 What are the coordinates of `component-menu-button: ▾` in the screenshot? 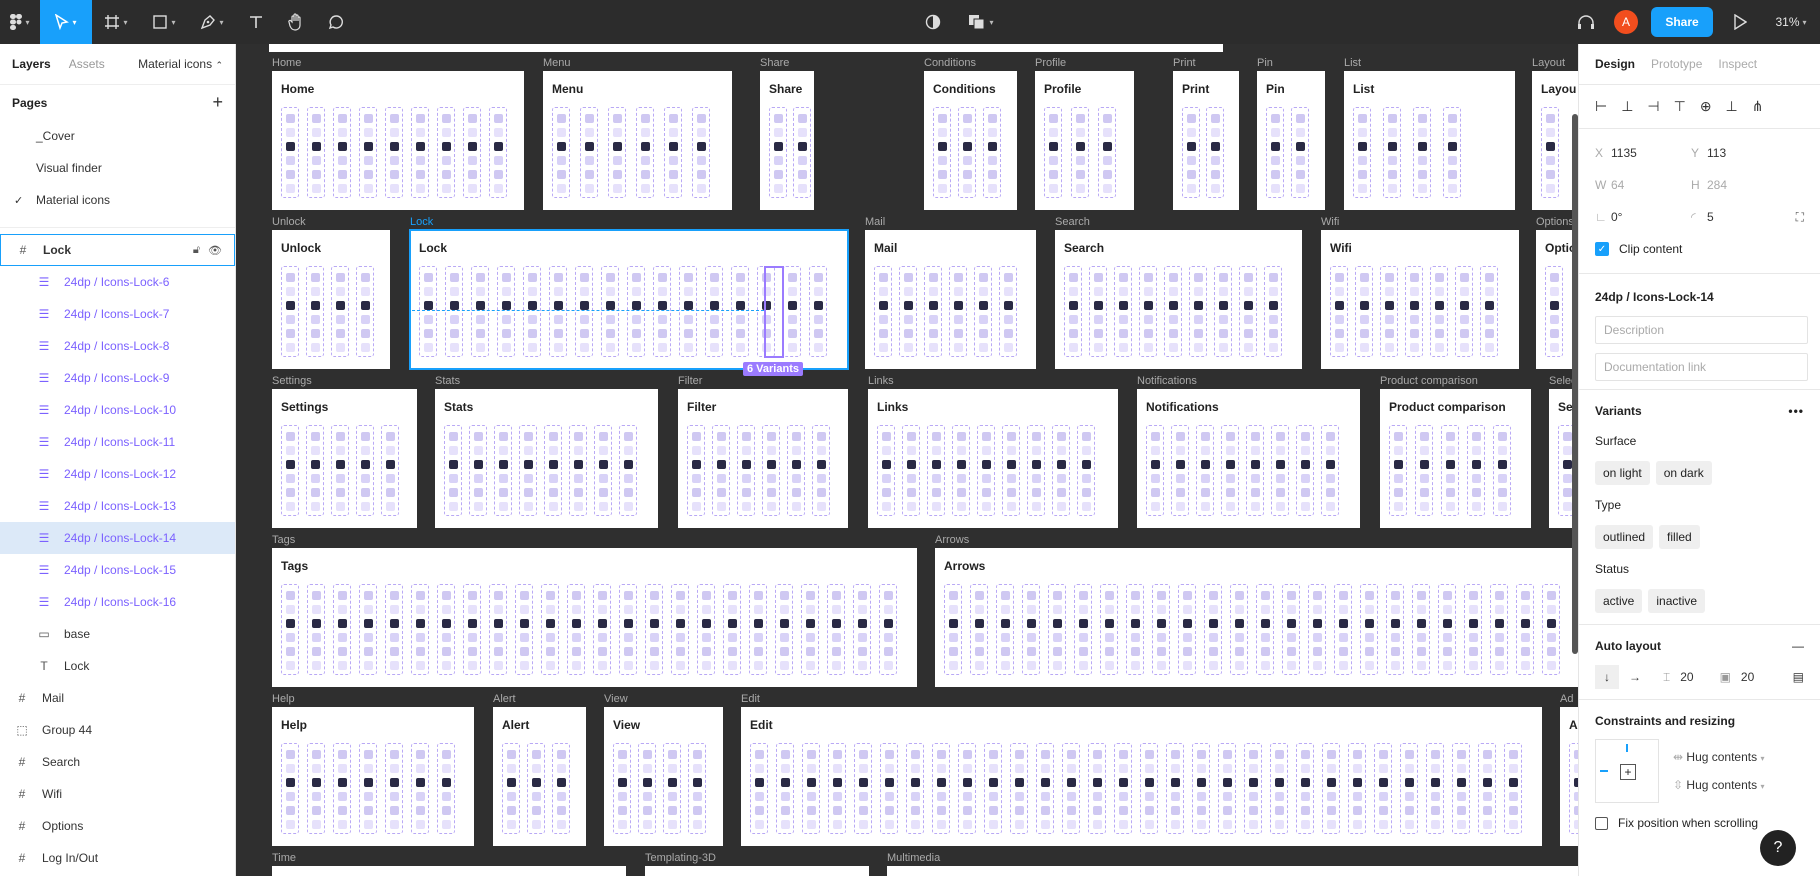 It's located at (981, 22).